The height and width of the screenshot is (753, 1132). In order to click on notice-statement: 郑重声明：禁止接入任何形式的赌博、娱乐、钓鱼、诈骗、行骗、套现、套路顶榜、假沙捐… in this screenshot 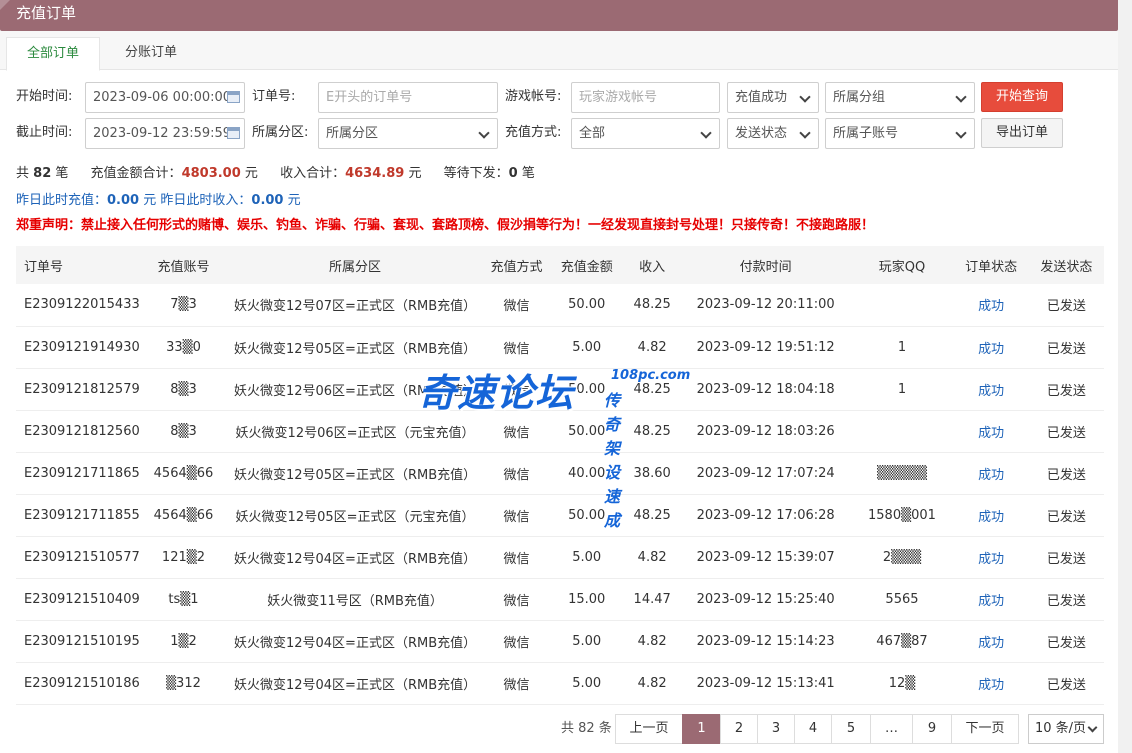, I will do `click(445, 225)`.